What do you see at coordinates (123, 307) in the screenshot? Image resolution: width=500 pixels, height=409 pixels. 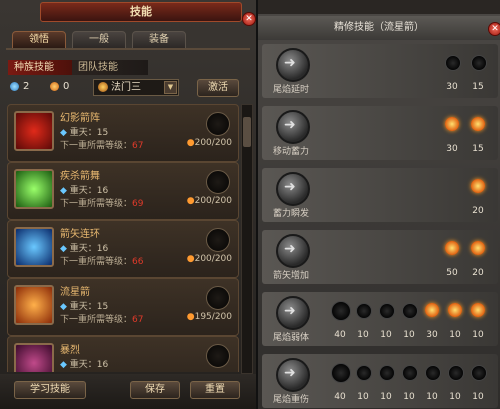 I see `skill-card: 流星箭 ◆ 重天：15 下一重所需等级：67 ●195/200` at bounding box center [123, 307].